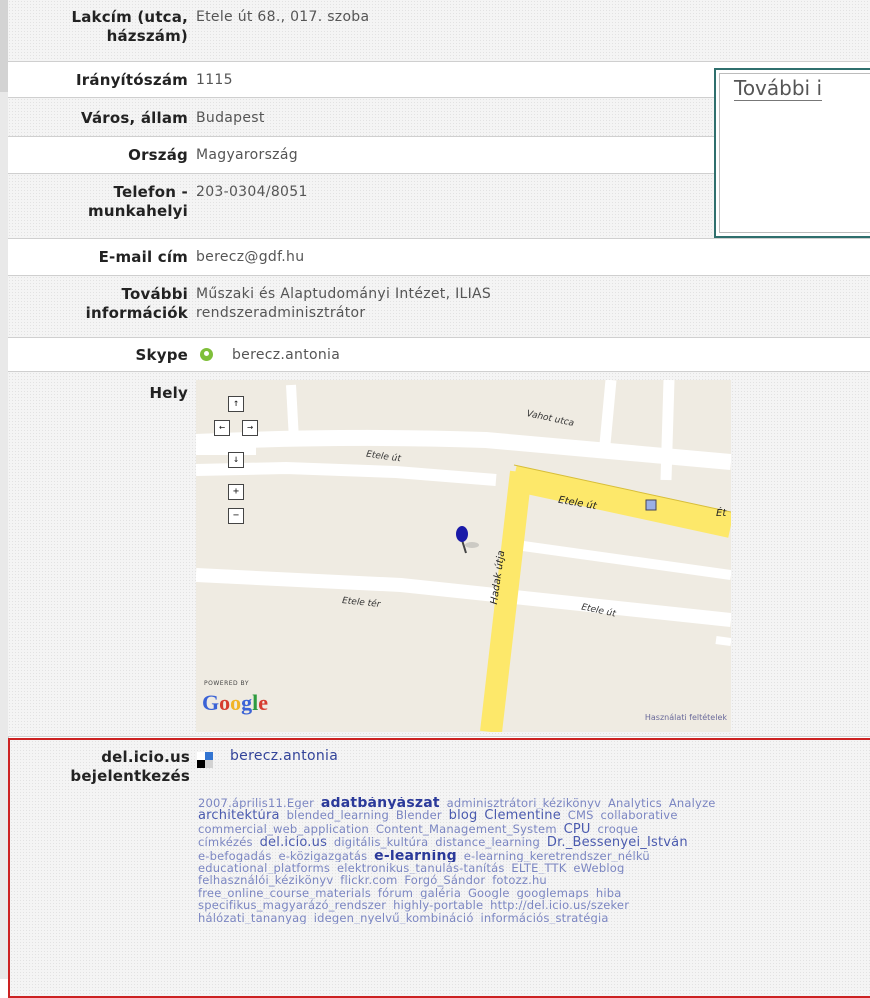 The image size is (870, 998). What do you see at coordinates (581, 815) in the screenshot?
I see `tag-link: CMS` at bounding box center [581, 815].